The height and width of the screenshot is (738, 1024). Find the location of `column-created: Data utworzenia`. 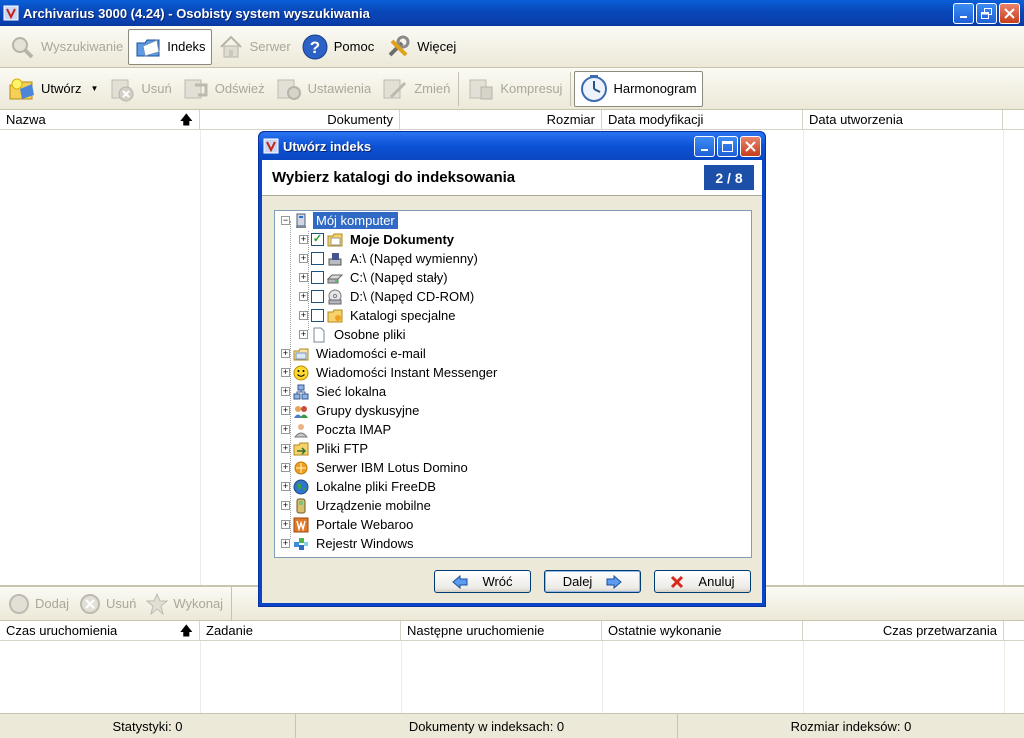

column-created: Data utworzenia is located at coordinates (903, 119).